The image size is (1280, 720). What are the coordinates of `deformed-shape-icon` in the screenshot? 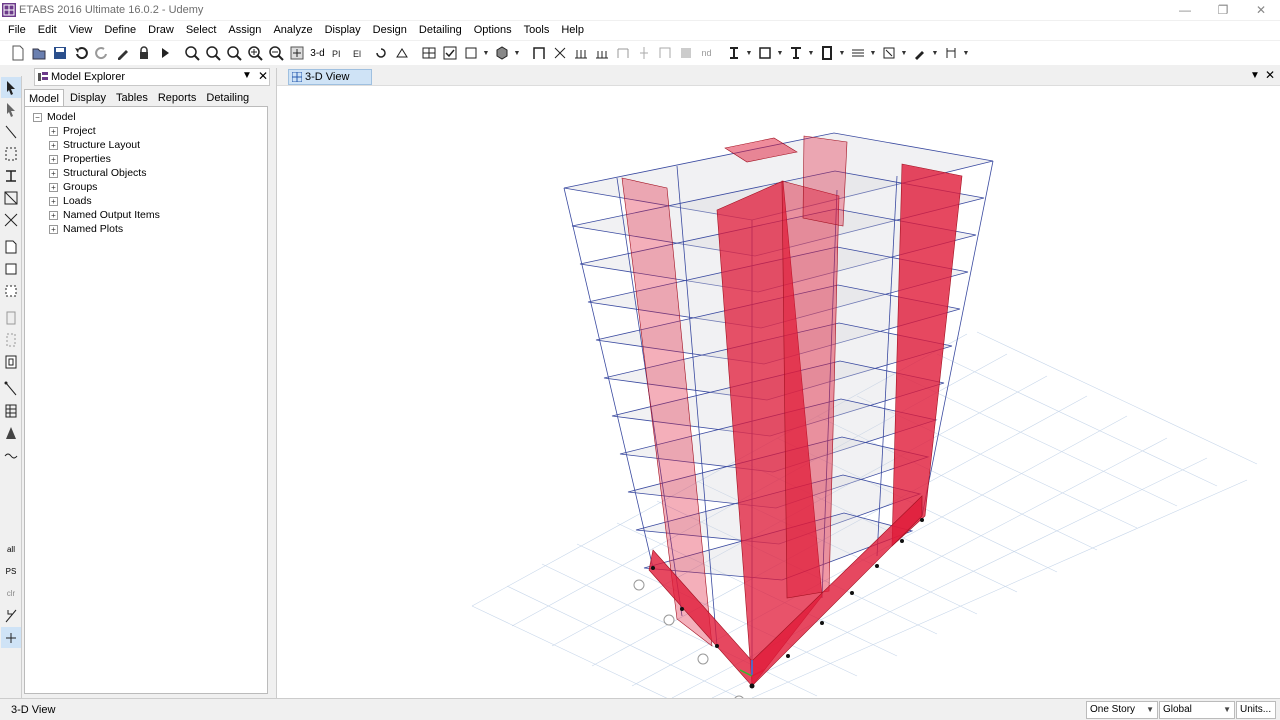 It's located at (950, 53).